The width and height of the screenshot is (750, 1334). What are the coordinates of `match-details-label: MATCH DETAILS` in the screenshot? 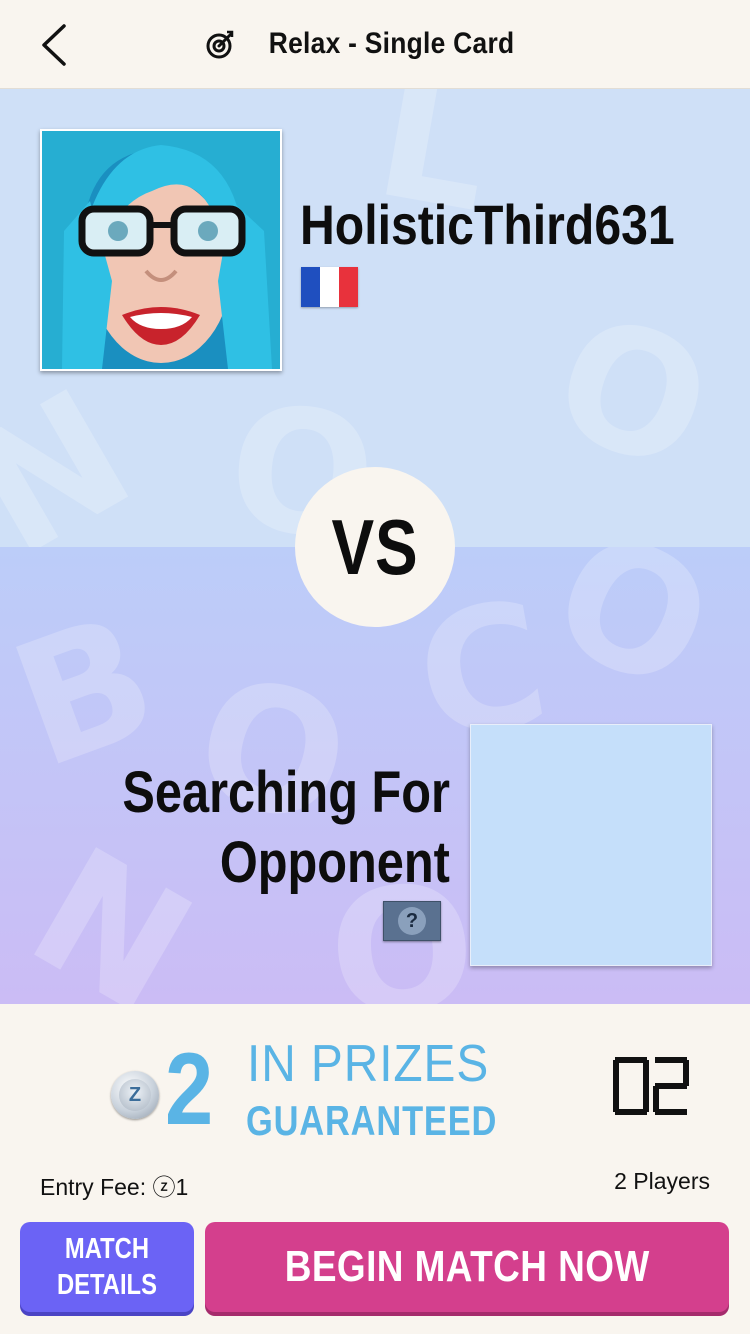 It's located at (107, 1267).